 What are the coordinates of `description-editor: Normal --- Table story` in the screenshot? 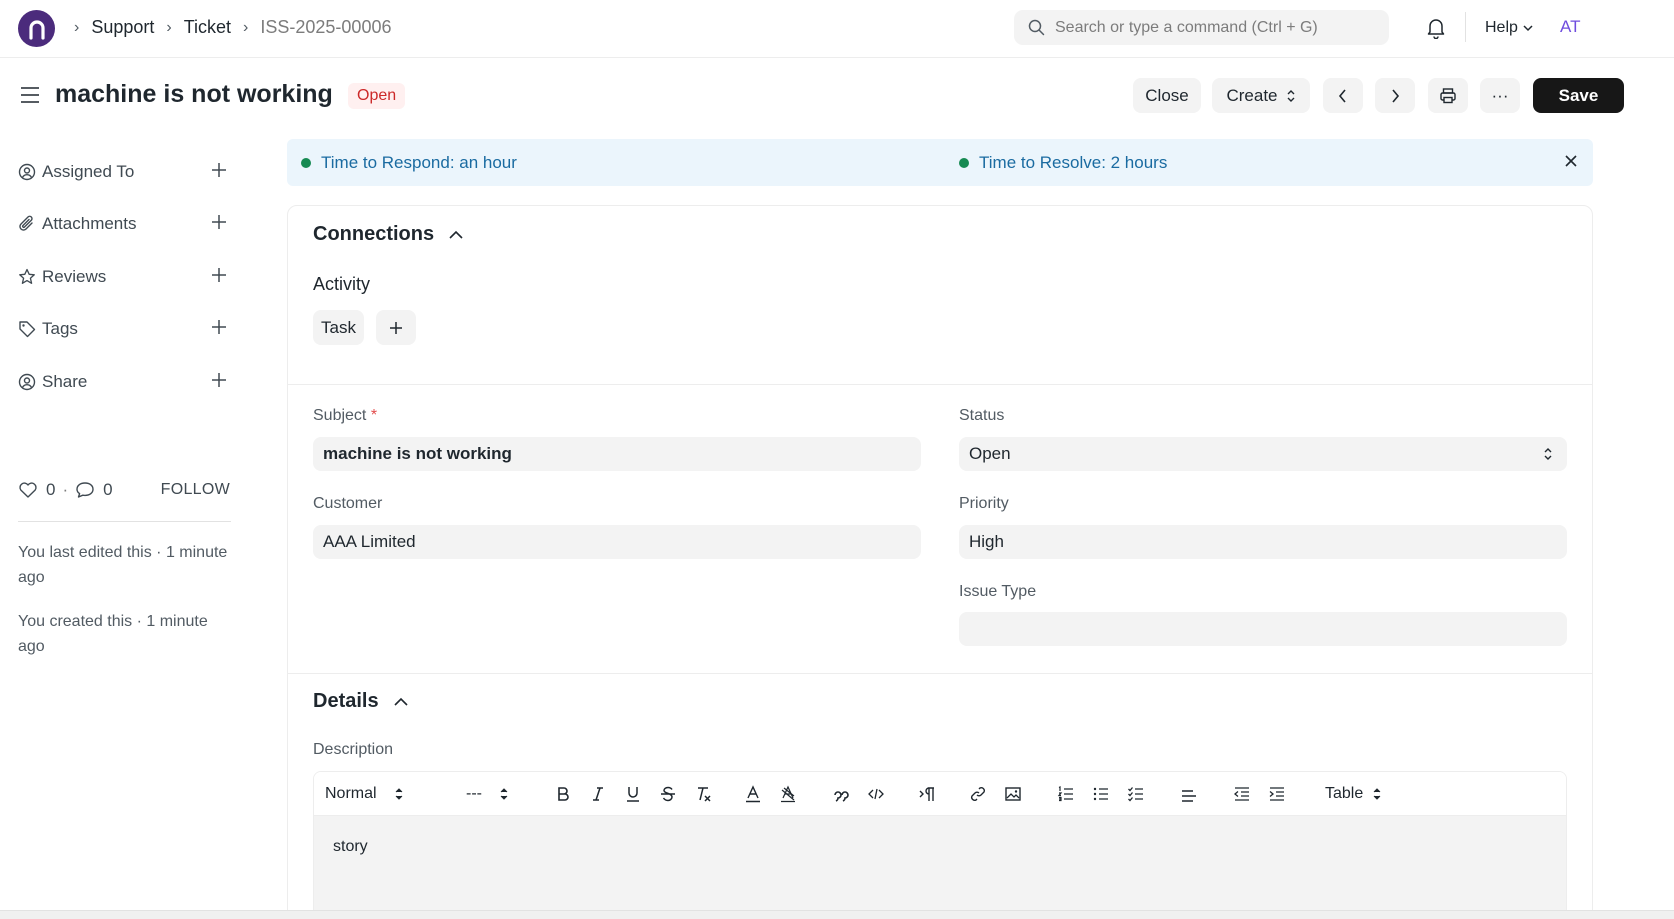 It's located at (940, 845).